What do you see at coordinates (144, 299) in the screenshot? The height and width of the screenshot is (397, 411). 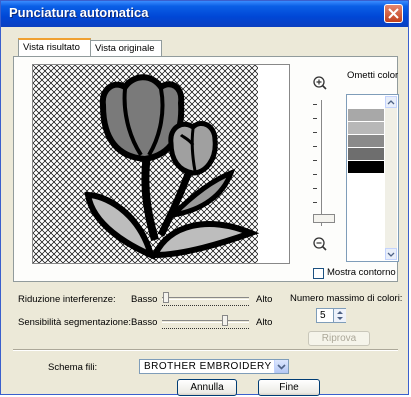 I see `interference-low-label: Basso` at bounding box center [144, 299].